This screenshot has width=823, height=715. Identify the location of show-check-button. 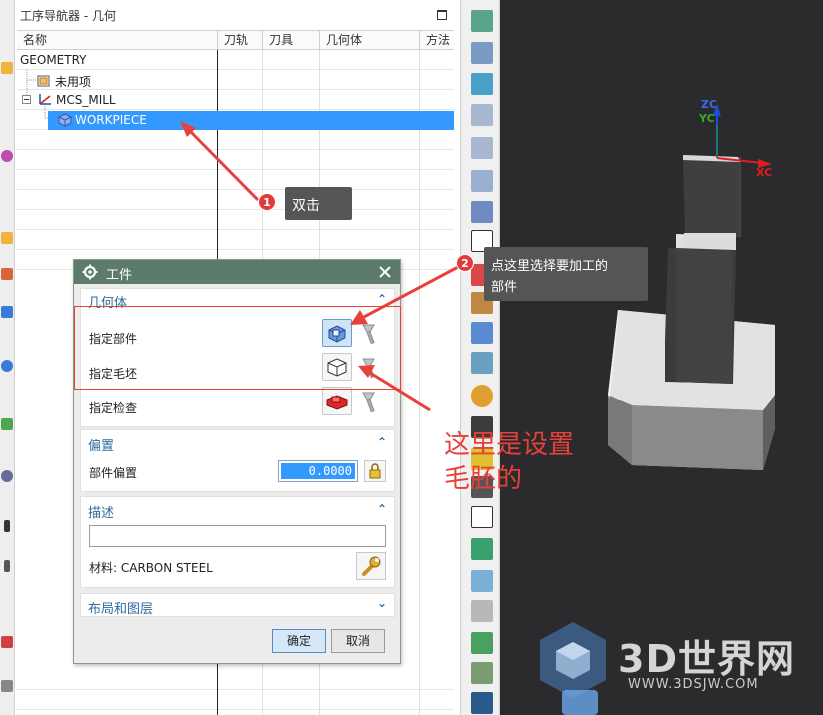
(371, 401).